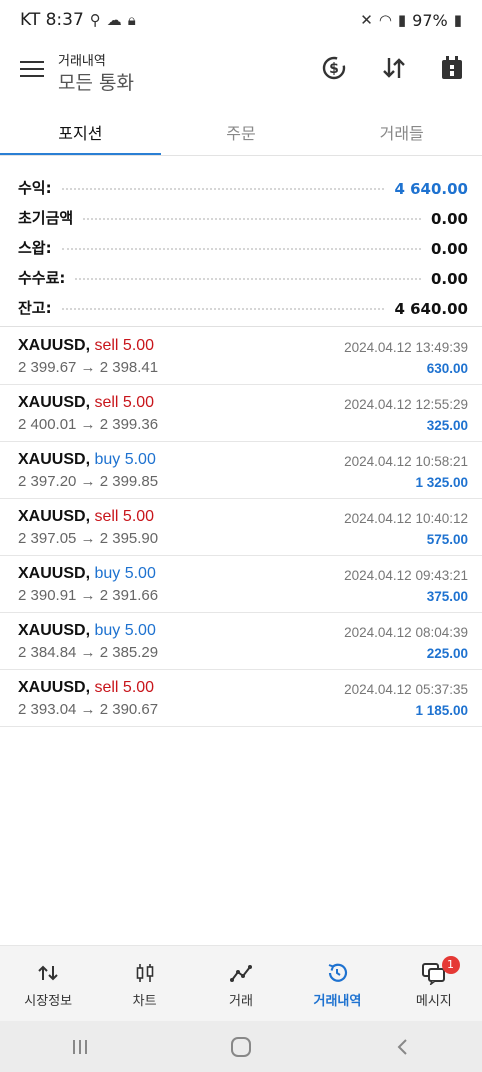 The height and width of the screenshot is (1072, 482). What do you see at coordinates (457, 20) in the screenshot?
I see `battery-icon: ▮` at bounding box center [457, 20].